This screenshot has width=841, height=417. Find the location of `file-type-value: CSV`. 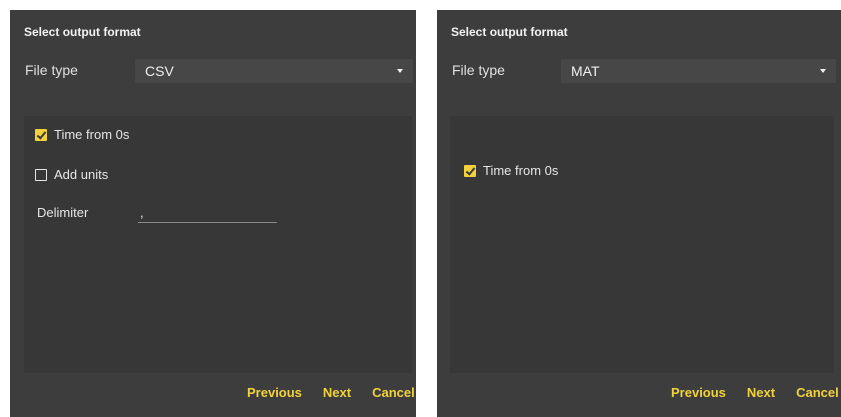

file-type-value: CSV is located at coordinates (159, 71).